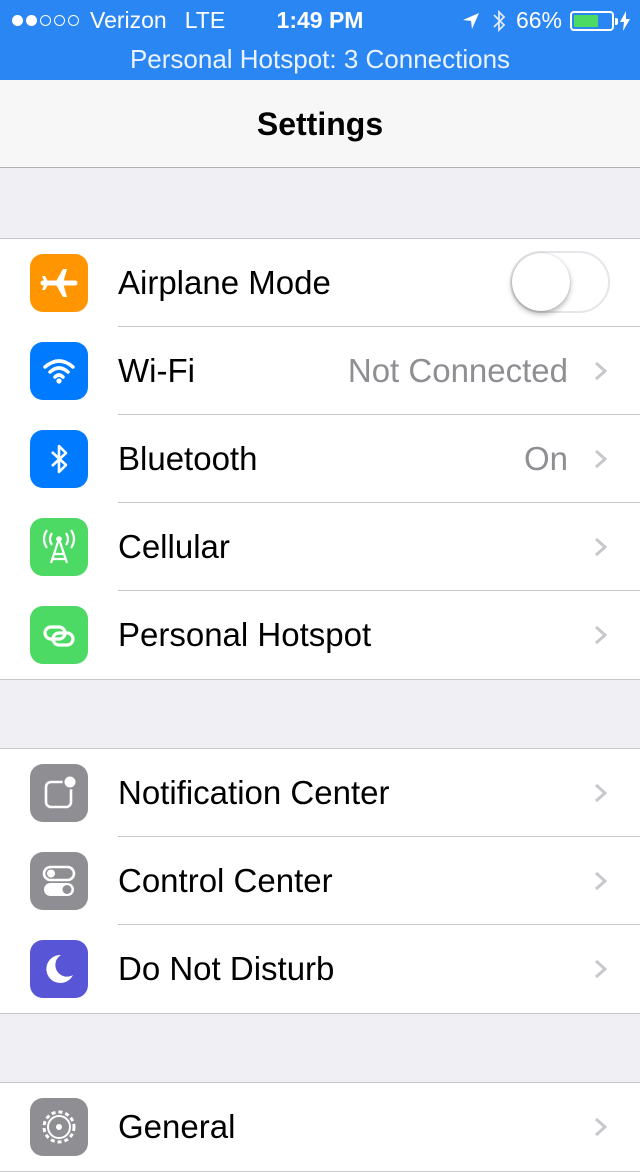 This screenshot has height=1172, width=640. I want to click on page-title: Settings, so click(320, 124).